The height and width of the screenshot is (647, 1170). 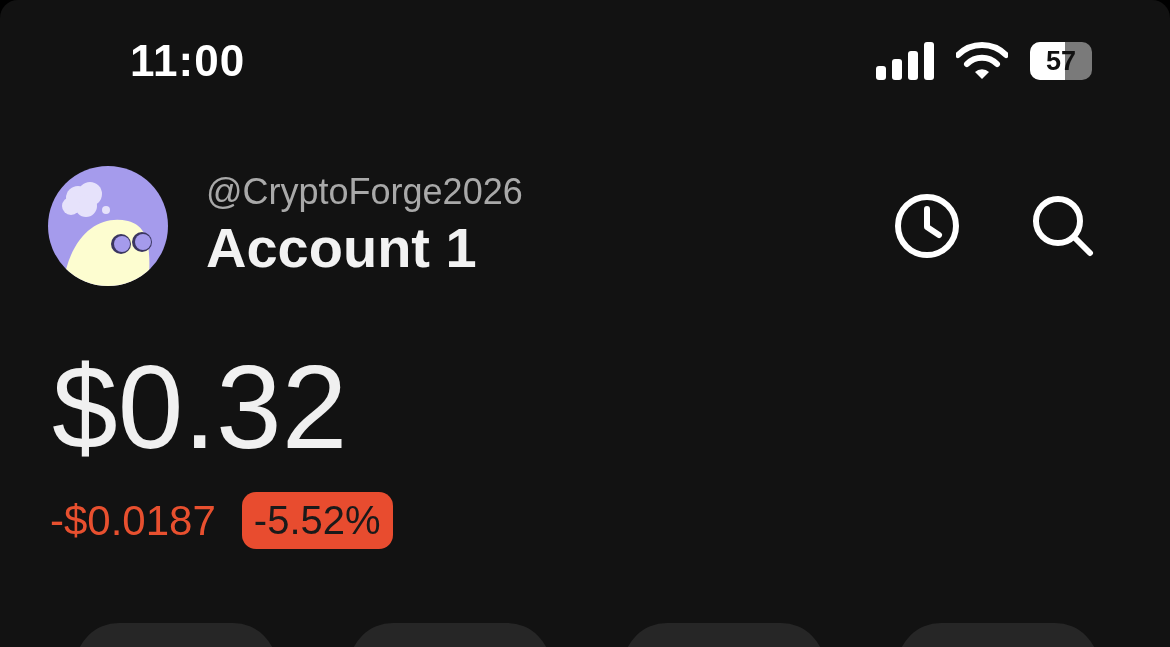 I want to click on search-icon, so click(x=1063, y=226).